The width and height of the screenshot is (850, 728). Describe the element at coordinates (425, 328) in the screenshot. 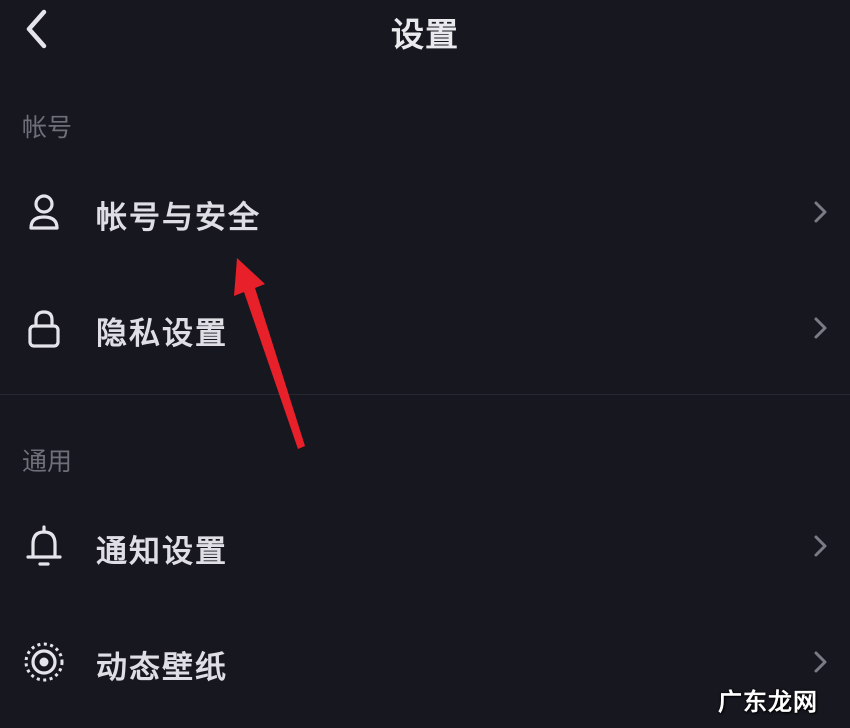

I see `settings-item-privacy: 隐私设置` at that location.